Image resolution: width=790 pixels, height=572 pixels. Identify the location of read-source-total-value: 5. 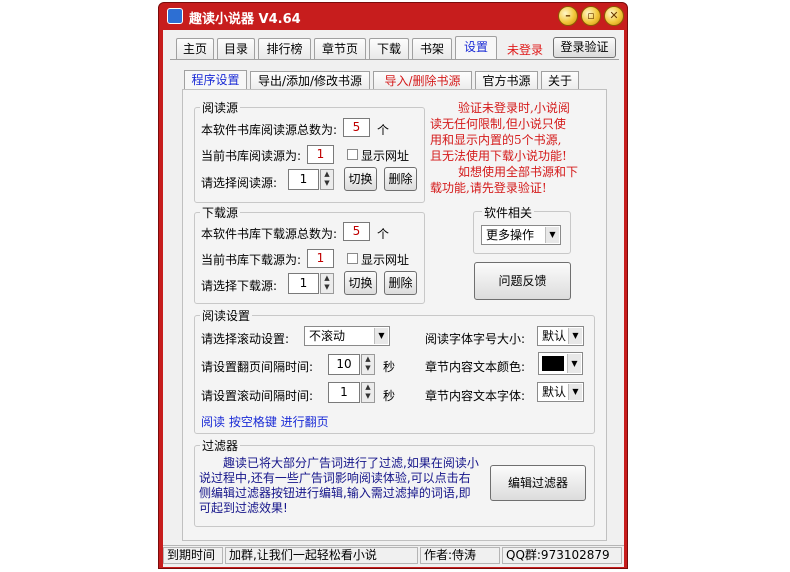
(356, 127).